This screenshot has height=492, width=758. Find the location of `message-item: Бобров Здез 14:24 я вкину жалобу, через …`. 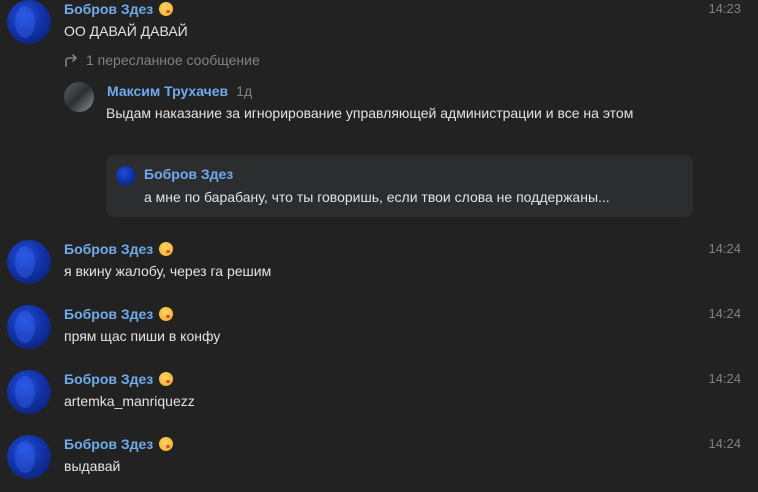

message-item: Бобров Здез 14:24 я вкину жалобу, через … is located at coordinates (379, 265).